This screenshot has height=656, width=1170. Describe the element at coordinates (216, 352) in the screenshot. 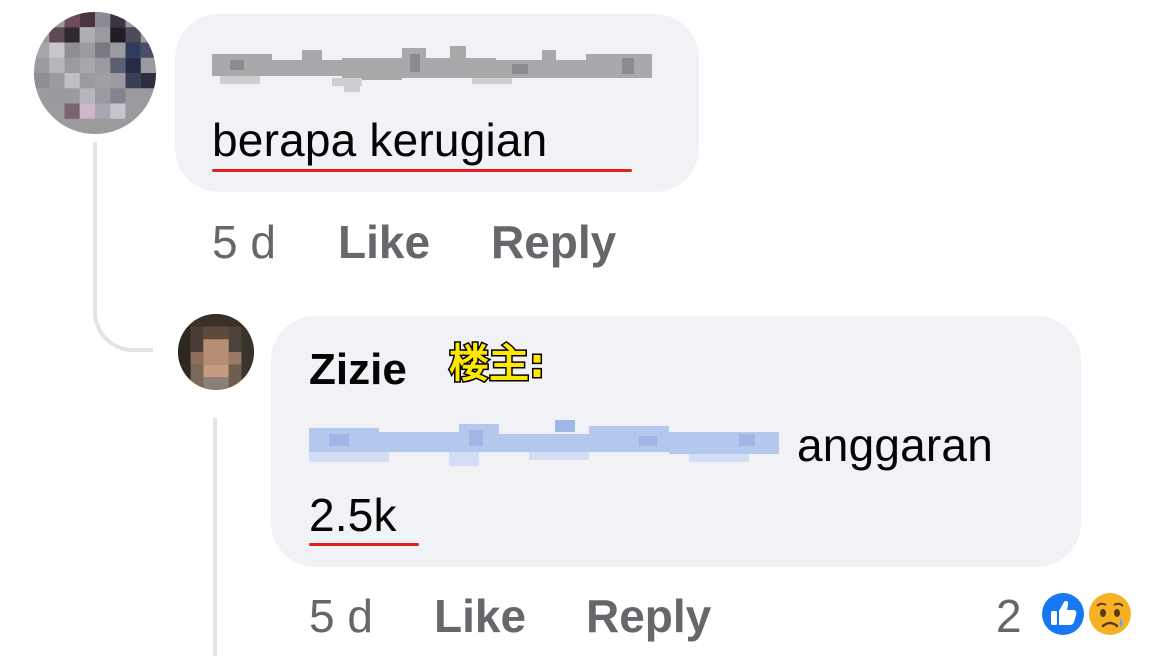

I see `reply-author-avatar` at that location.